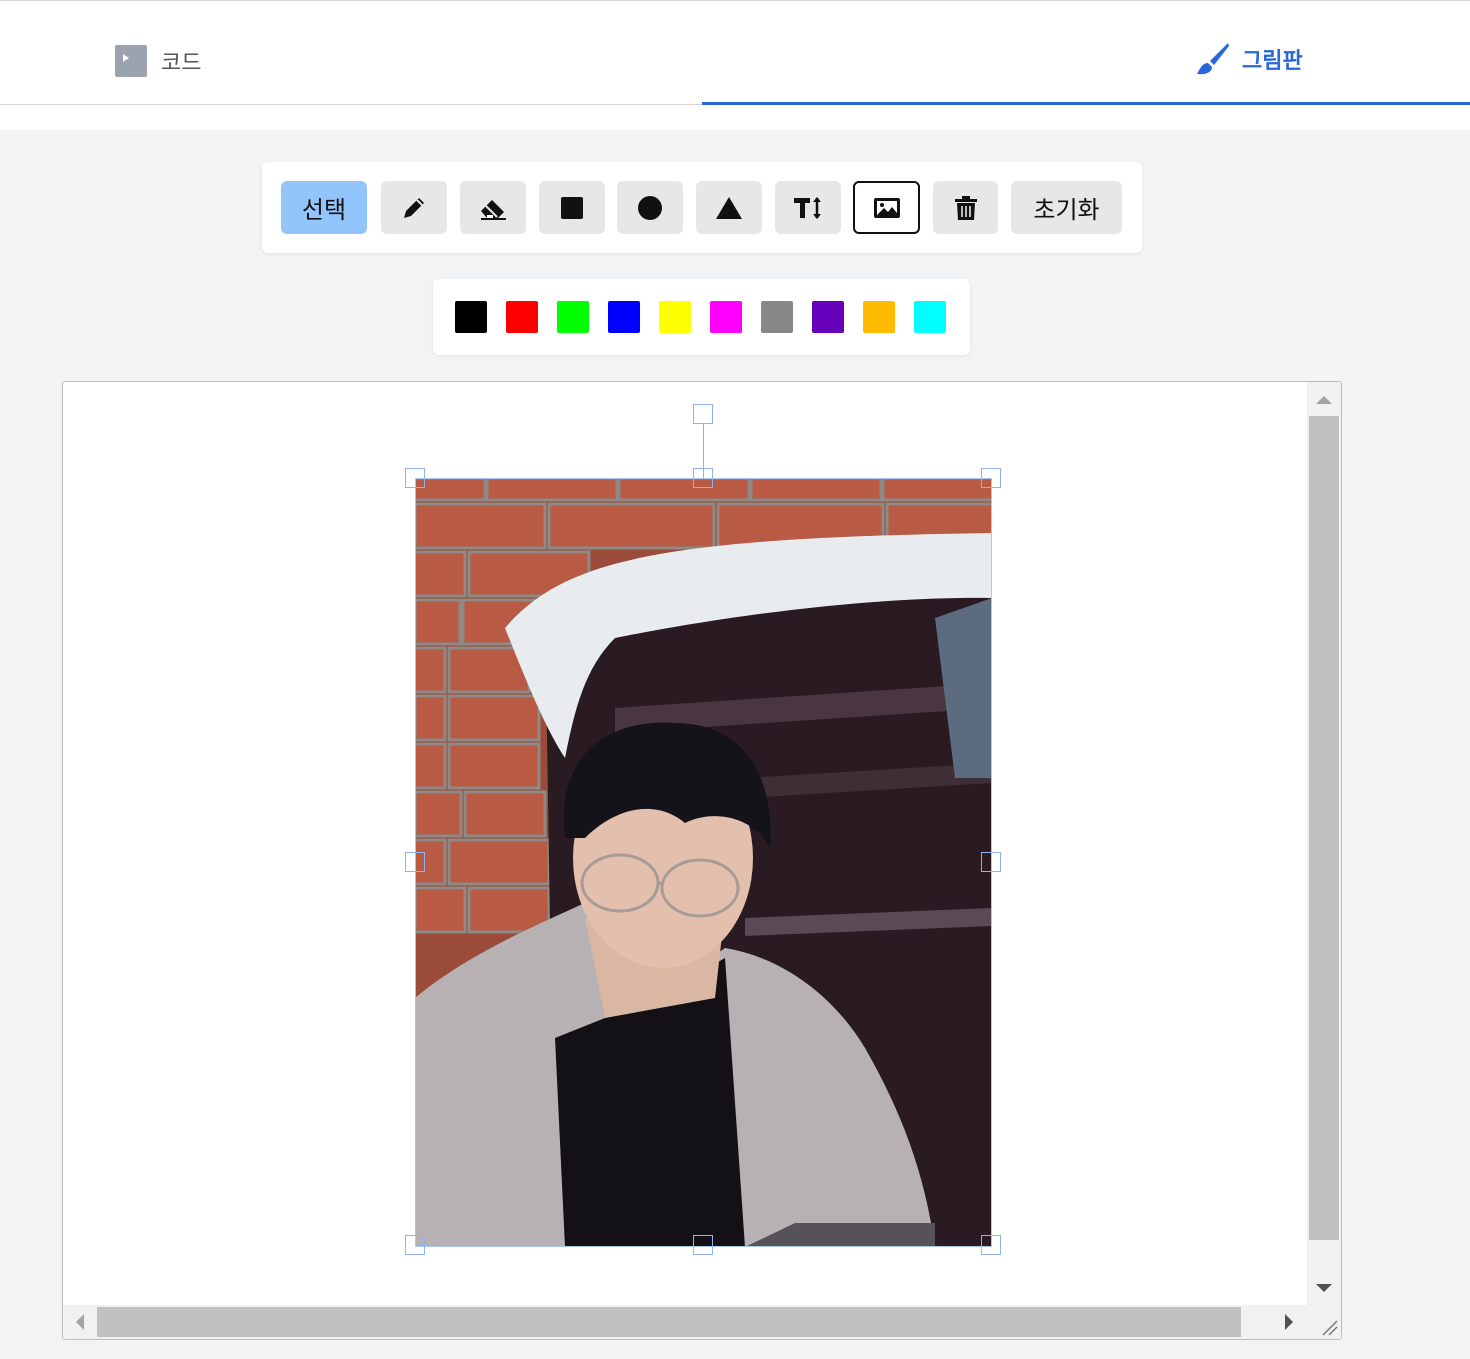  What do you see at coordinates (701, 317) in the screenshot?
I see `color-palette` at bounding box center [701, 317].